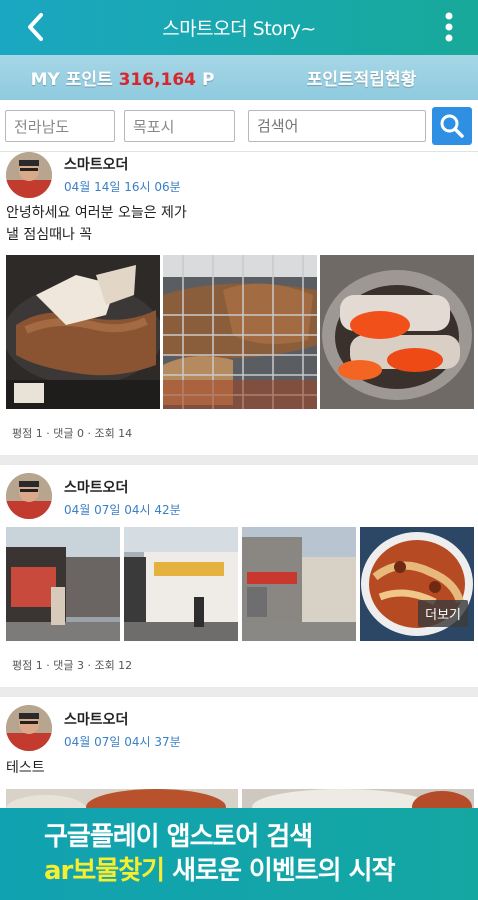  Describe the element at coordinates (417, 584) in the screenshot. I see `post-image: 더보기` at that location.